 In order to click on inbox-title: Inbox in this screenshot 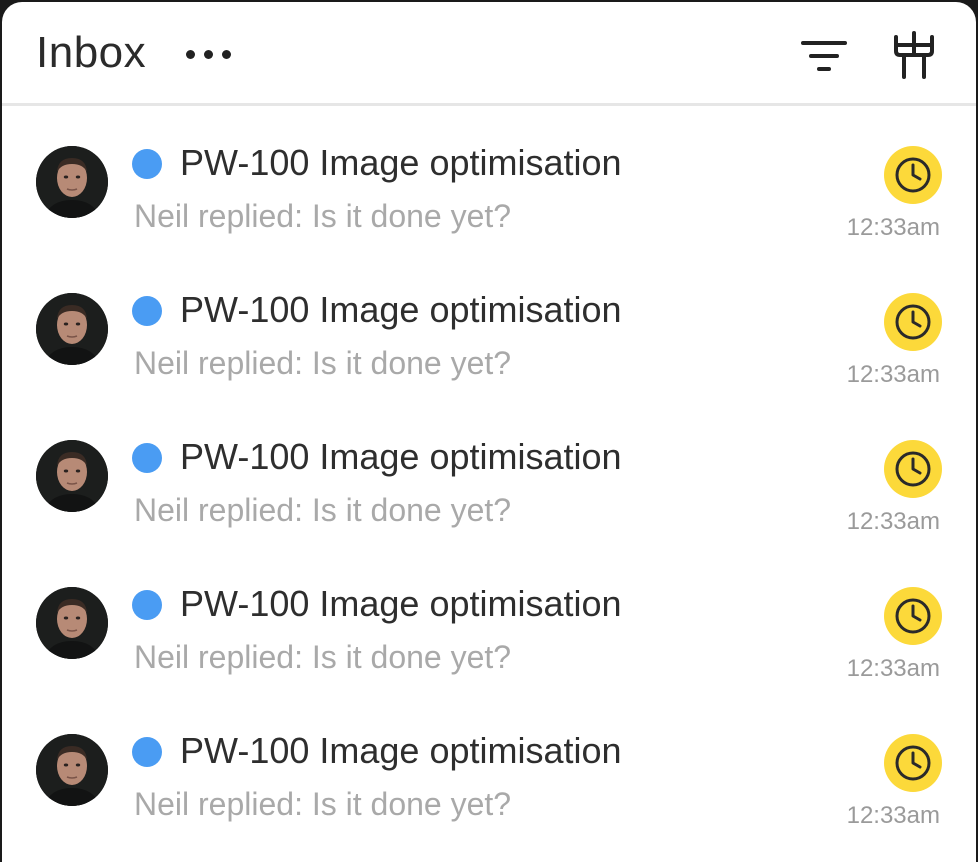, I will do `click(91, 52)`.